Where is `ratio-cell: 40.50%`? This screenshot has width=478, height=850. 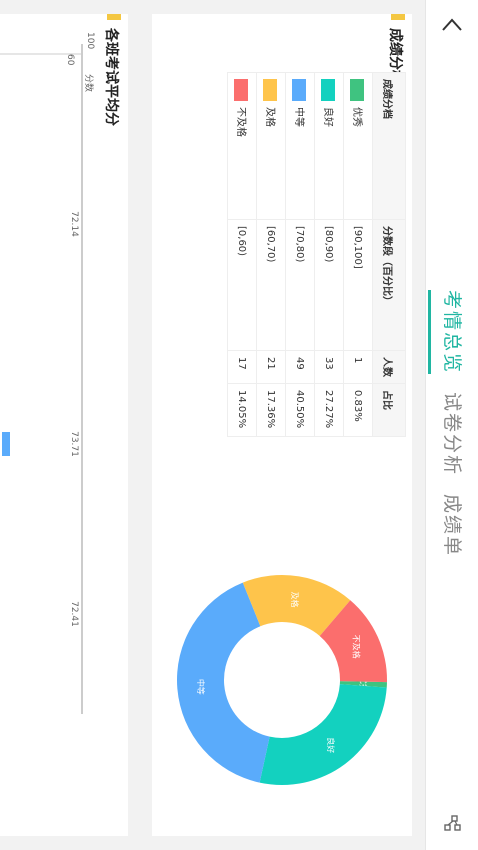 ratio-cell: 40.50% is located at coordinates (300, 410).